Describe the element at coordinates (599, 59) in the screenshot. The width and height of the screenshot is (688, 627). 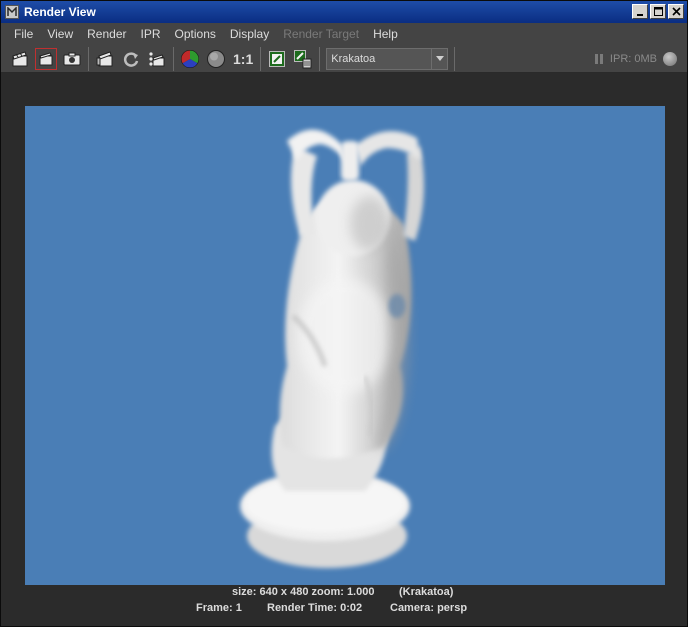
I see `pause-icon` at that location.